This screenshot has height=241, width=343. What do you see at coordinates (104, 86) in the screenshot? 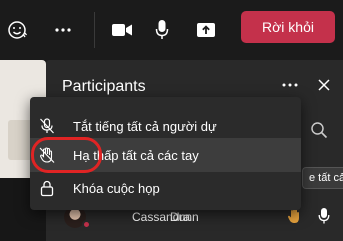
I see `panel-title: Participants` at bounding box center [104, 86].